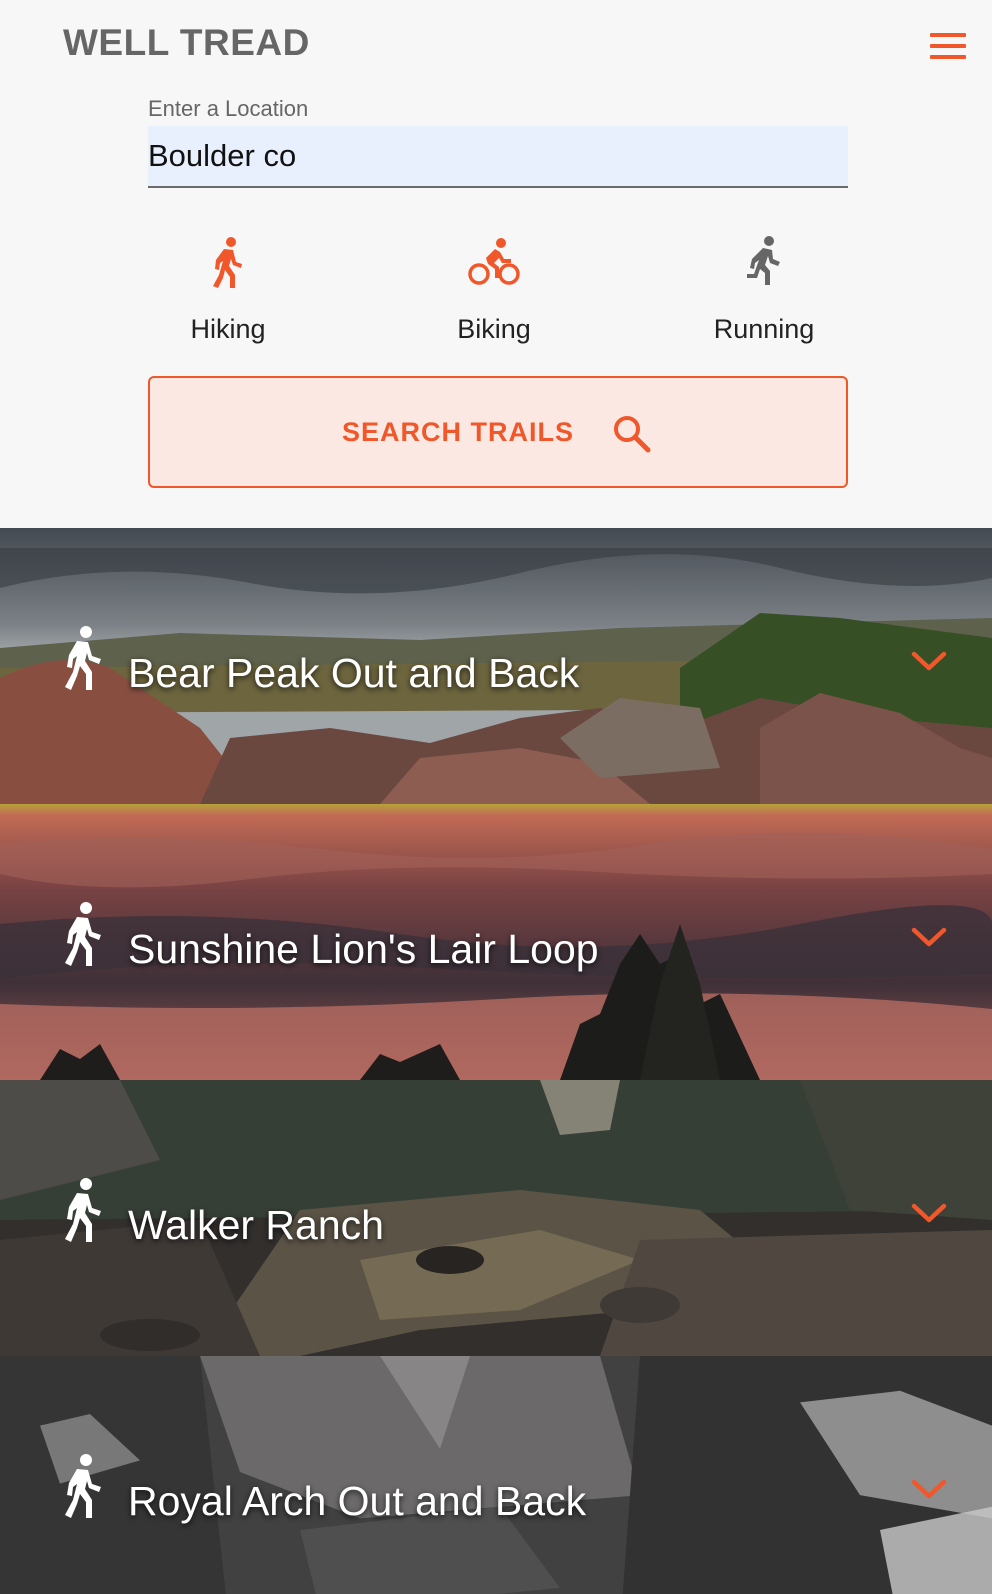 This screenshot has height=1594, width=992. What do you see at coordinates (363, 949) in the screenshot?
I see `trail-name: Sunshine Lion's Lair Loop` at bounding box center [363, 949].